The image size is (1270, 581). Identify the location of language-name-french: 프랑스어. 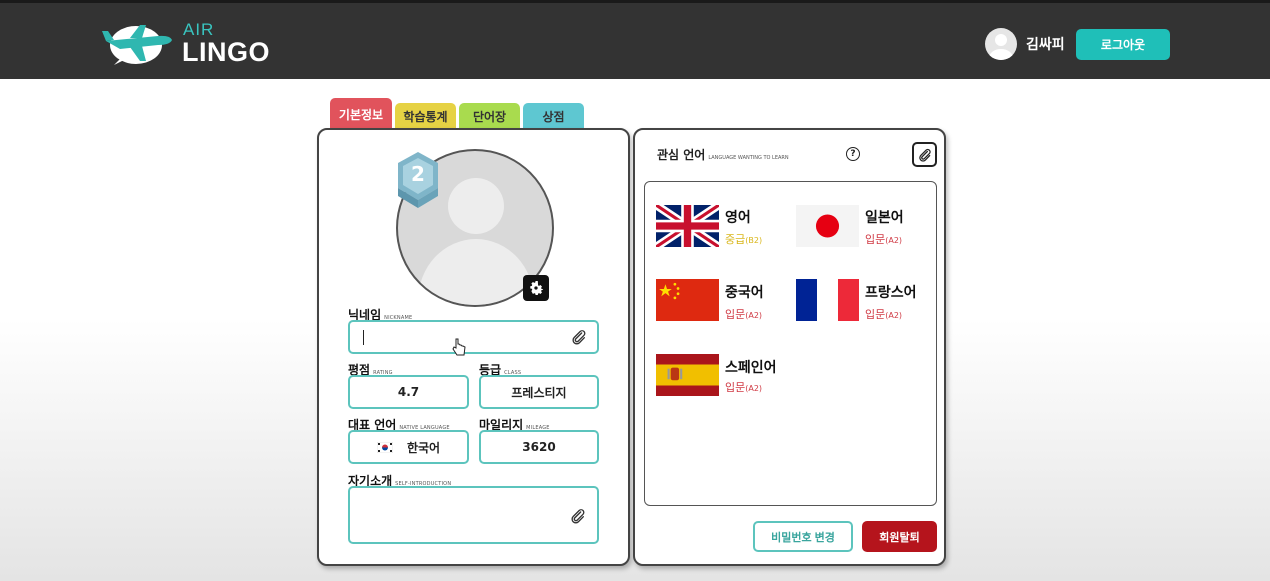
(891, 293).